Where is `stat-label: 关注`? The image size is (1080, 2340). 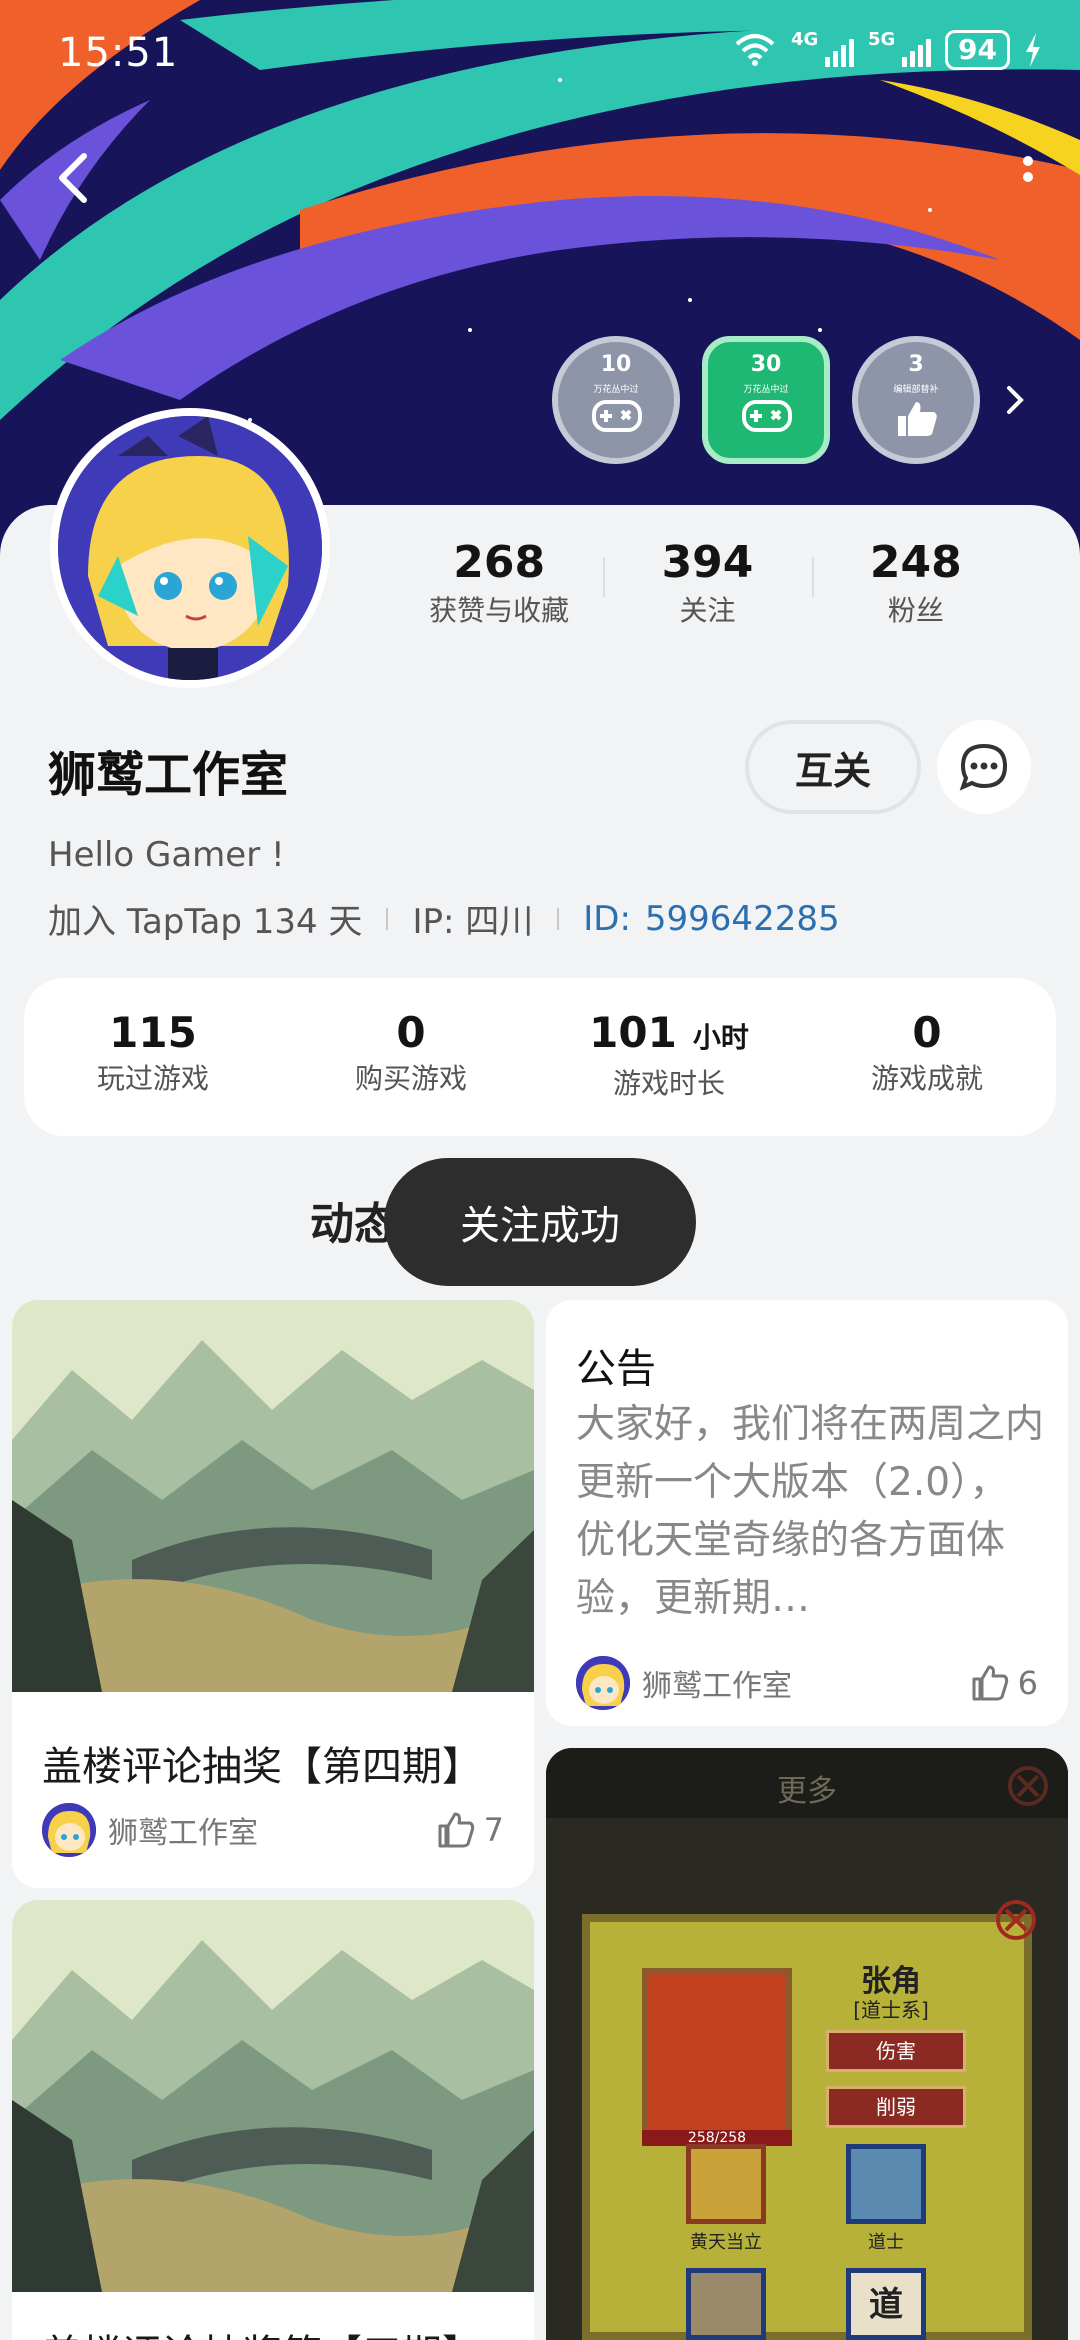 stat-label: 关注 is located at coordinates (707, 610).